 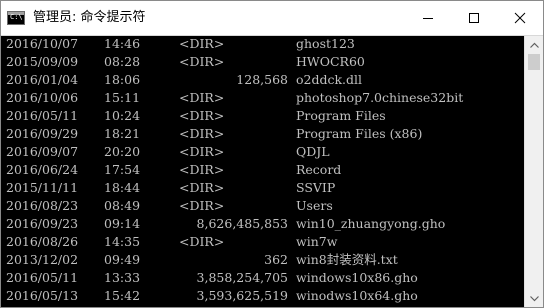 What do you see at coordinates (122, 241) in the screenshot?
I see `file-time: 14:35` at bounding box center [122, 241].